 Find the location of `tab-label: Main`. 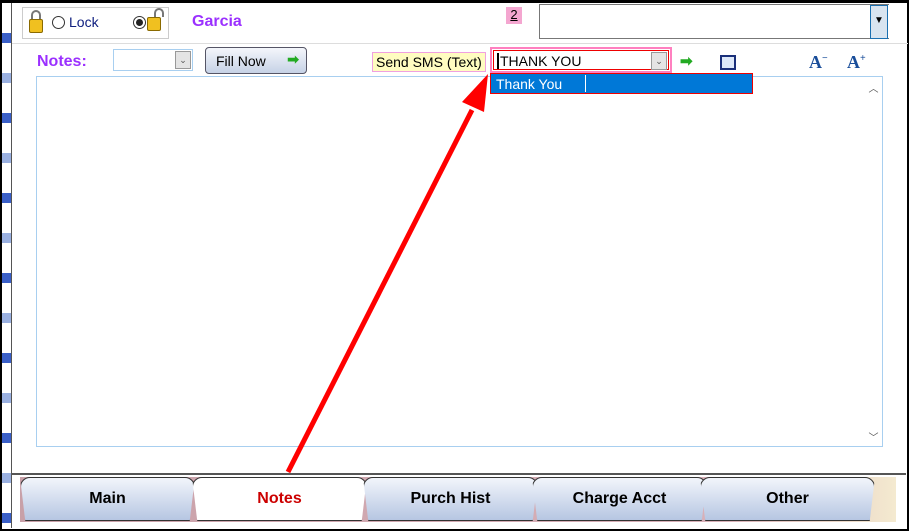

tab-label: Main is located at coordinates (107, 498).